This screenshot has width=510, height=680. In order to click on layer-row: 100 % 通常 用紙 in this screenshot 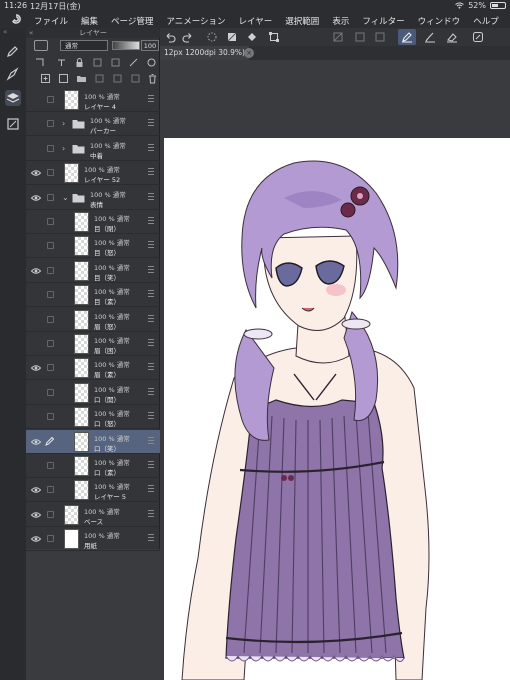, I will do `click(93, 539)`.